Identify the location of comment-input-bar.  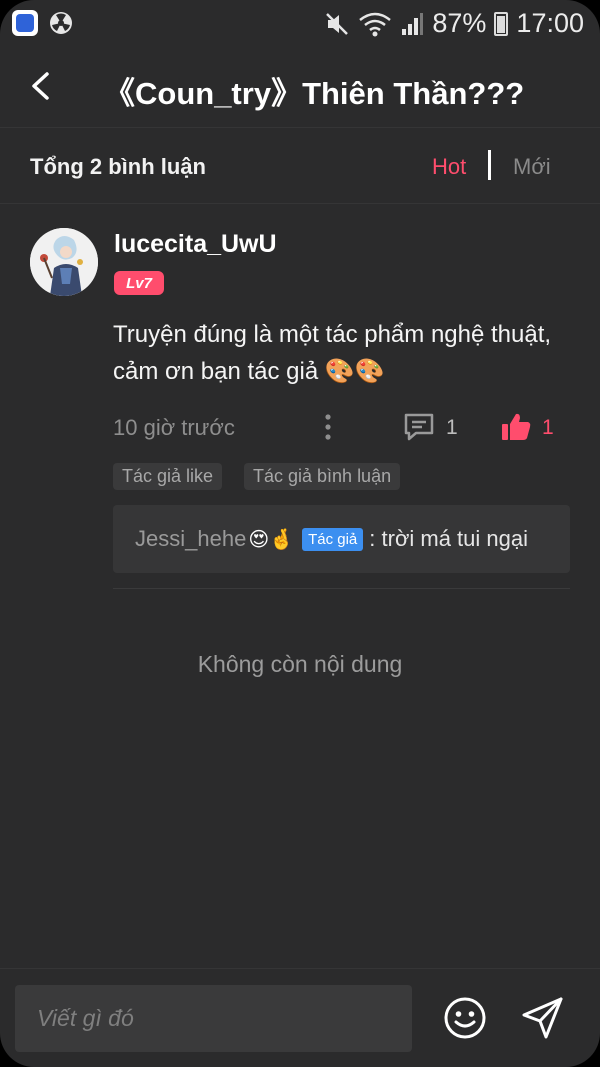
(300, 1017).